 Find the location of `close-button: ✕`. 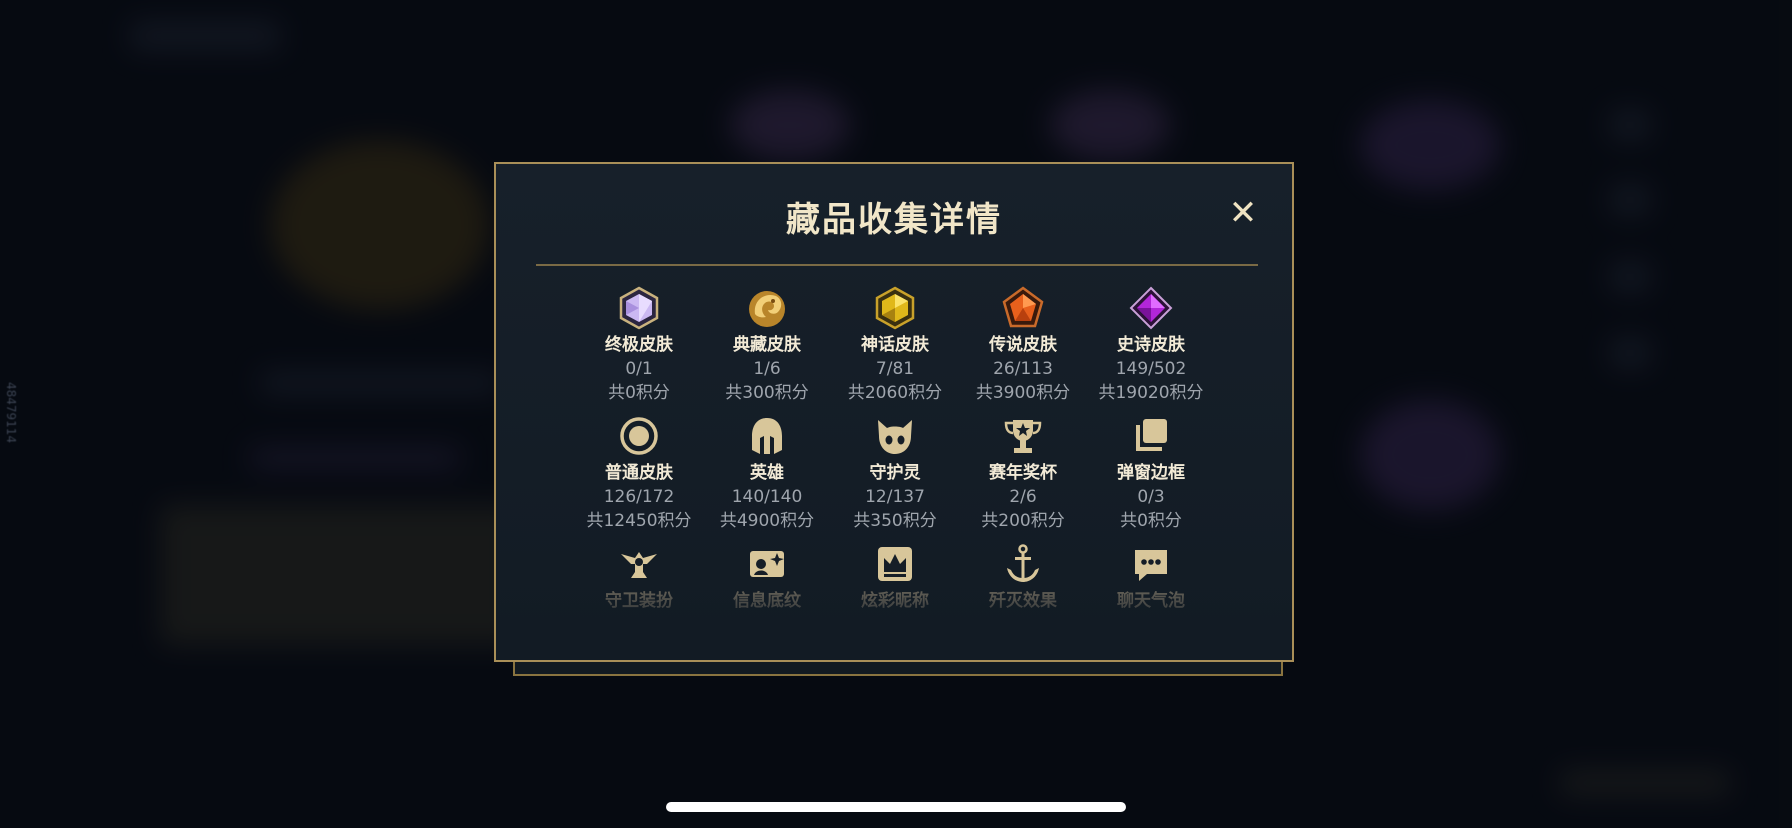

close-button: ✕ is located at coordinates (1243, 213).